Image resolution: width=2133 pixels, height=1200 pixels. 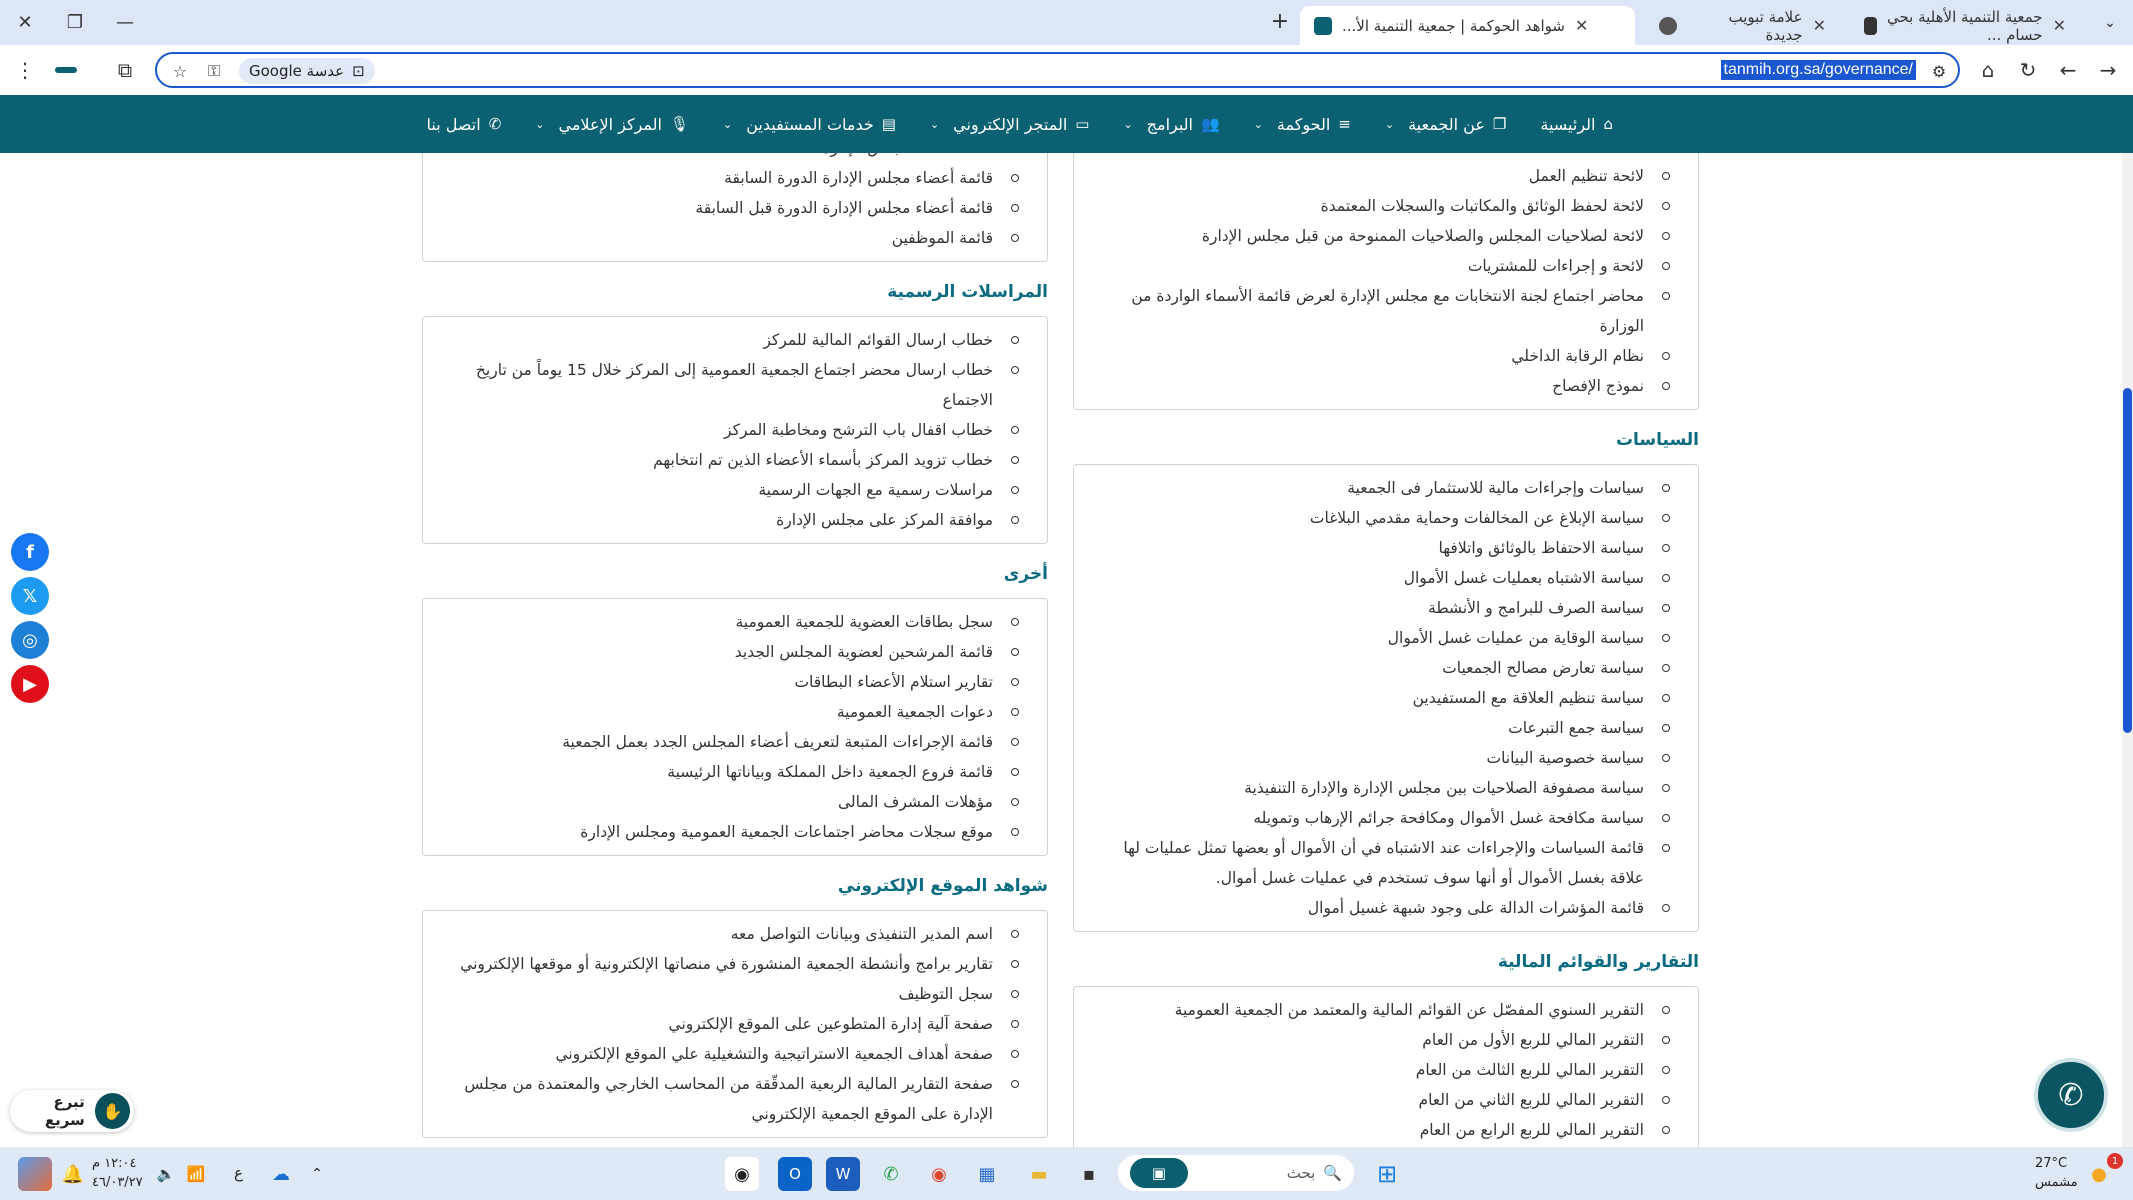 I want to click on list-item: لائحة و إجراءات للمشتريات, so click(x=1381, y=266).